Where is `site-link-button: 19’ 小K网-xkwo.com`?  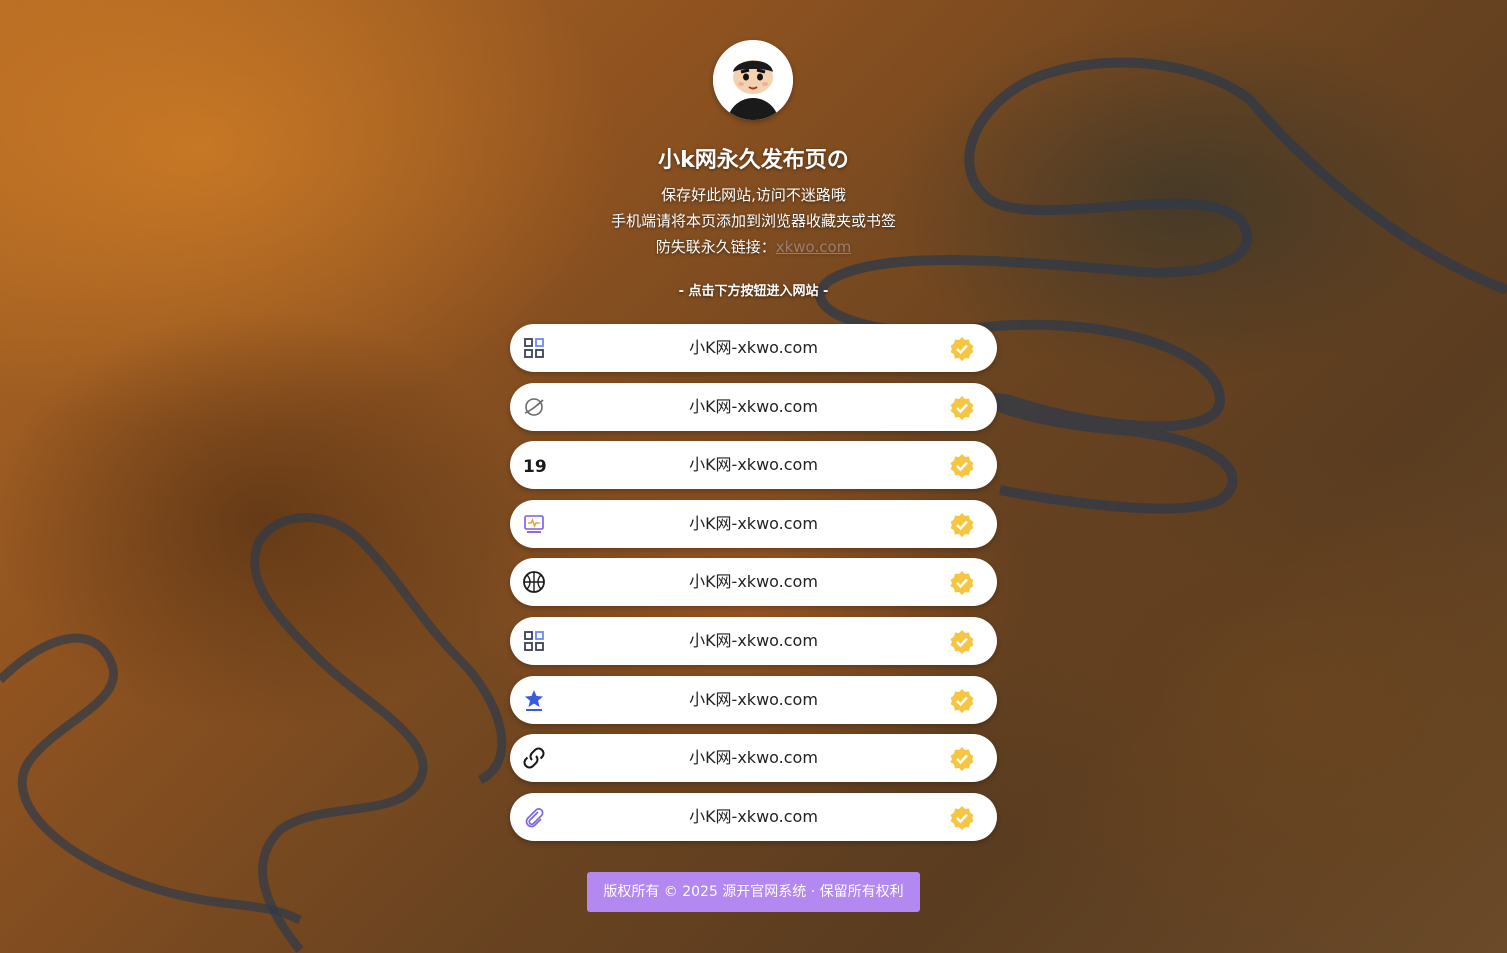 site-link-button: 19’ 小K网-xkwo.com is located at coordinates (753, 465).